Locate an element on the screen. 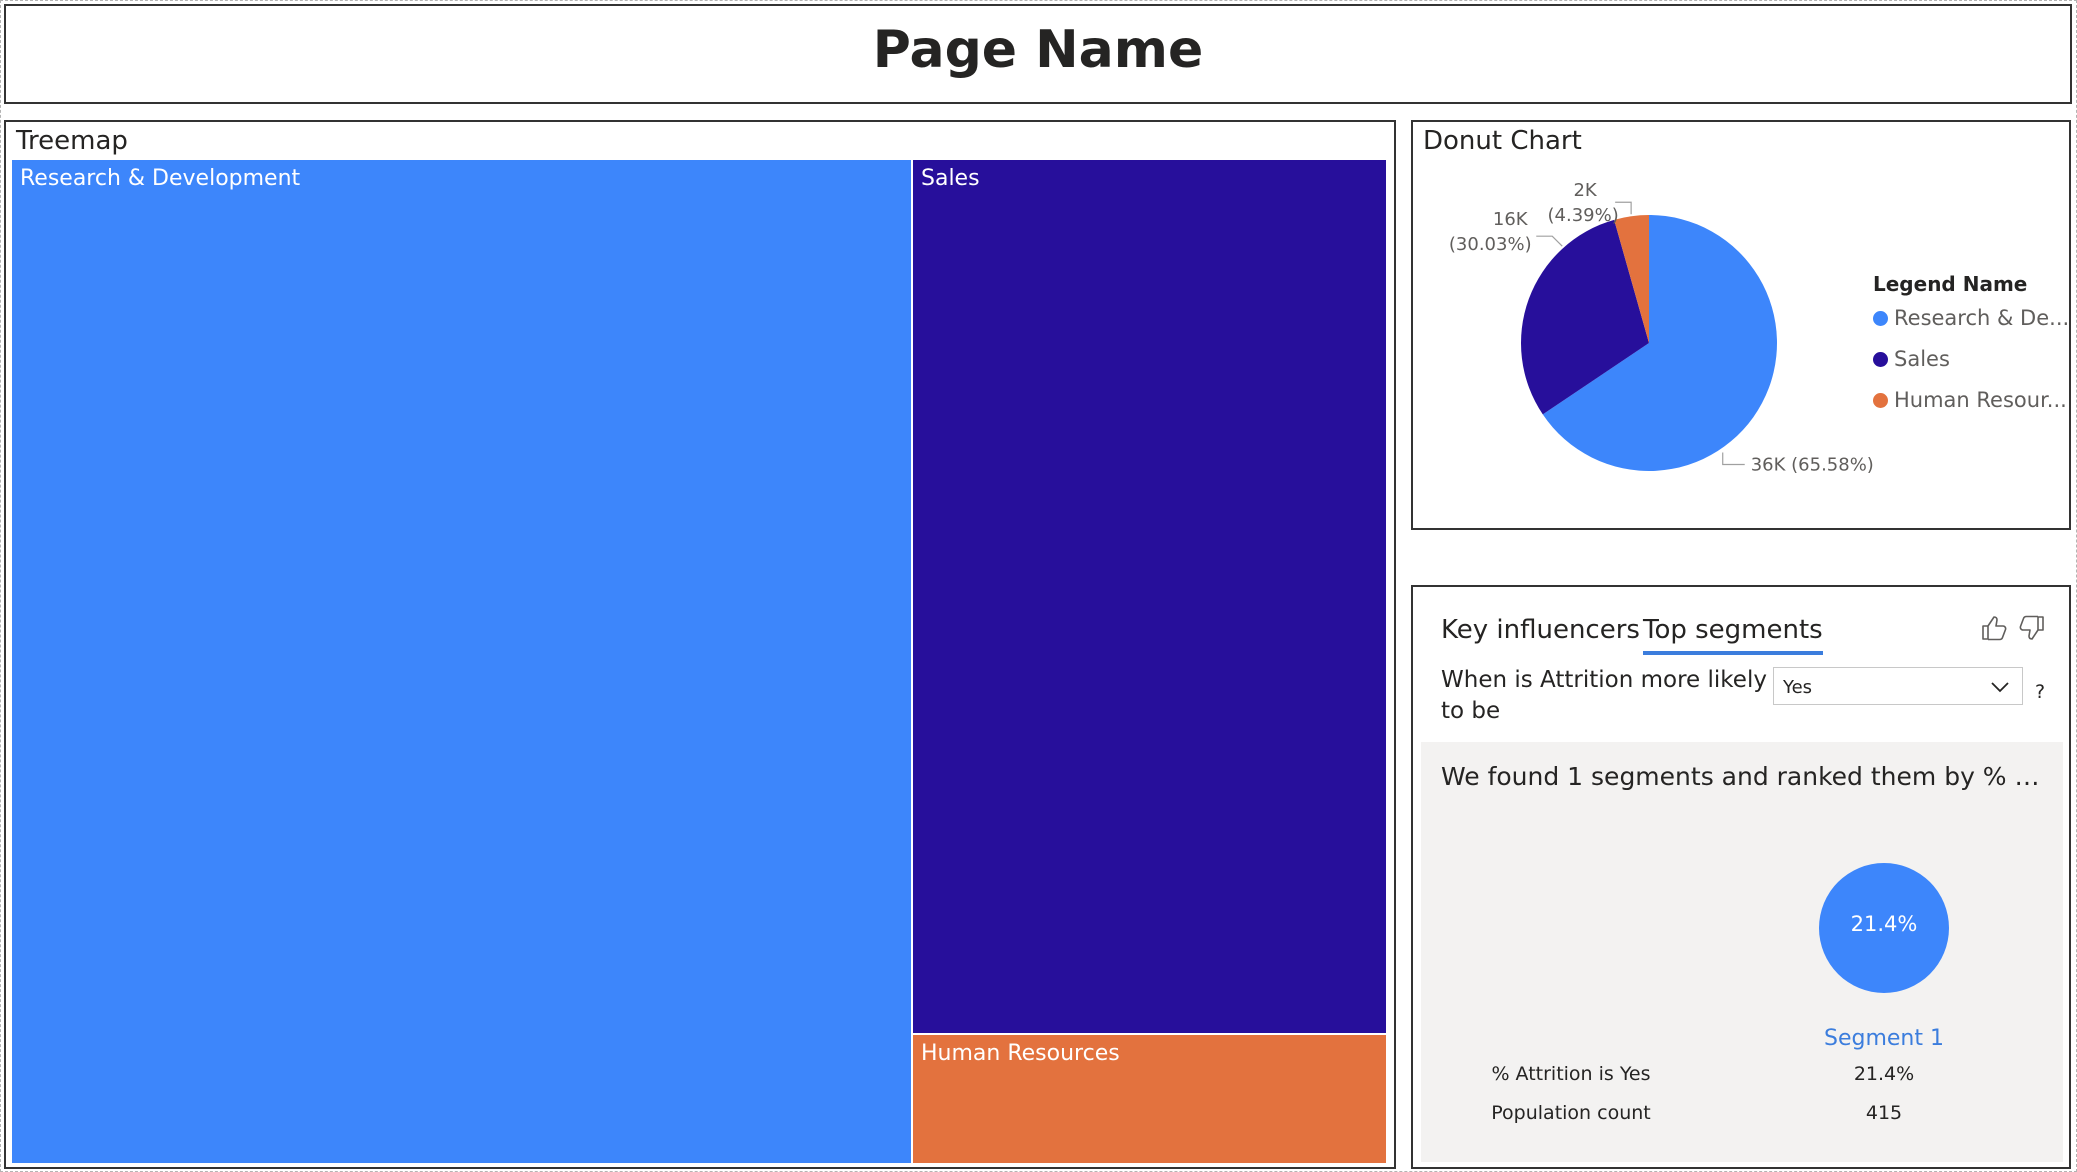  segment-stat-value: 415 is located at coordinates (1884, 1113).